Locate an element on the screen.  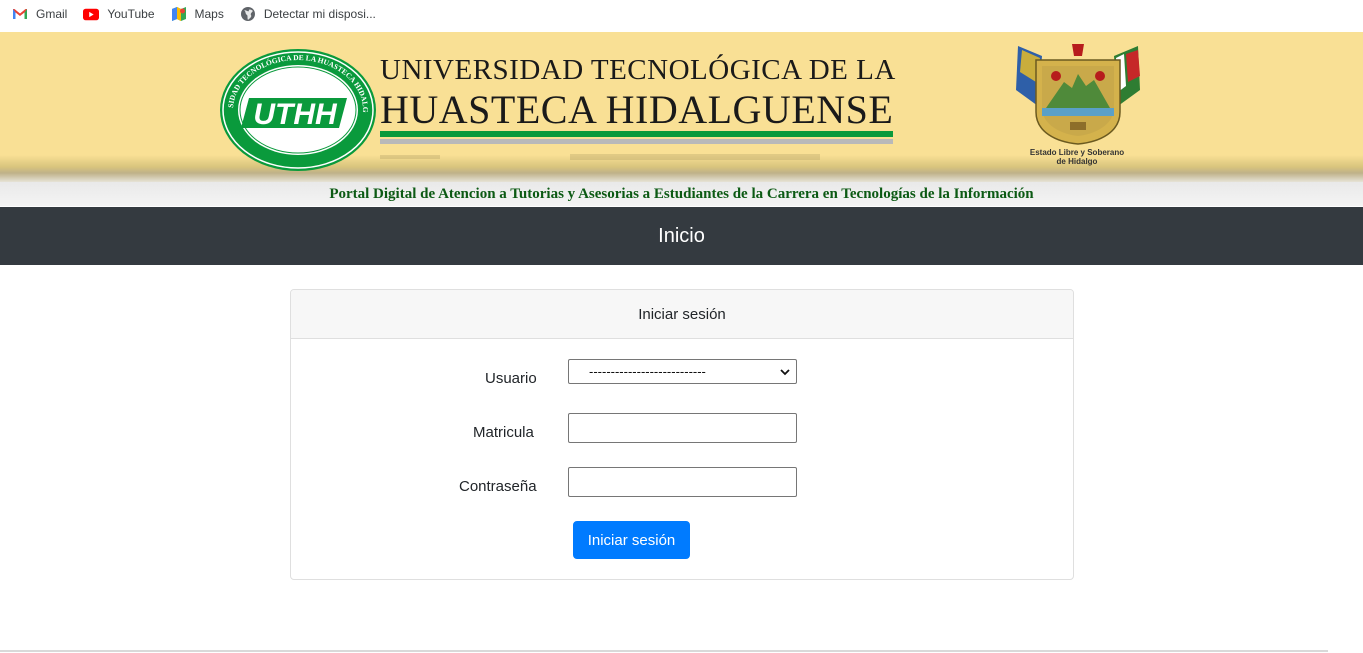
bookmark-maps: Maps is located at coordinates (197, 14).